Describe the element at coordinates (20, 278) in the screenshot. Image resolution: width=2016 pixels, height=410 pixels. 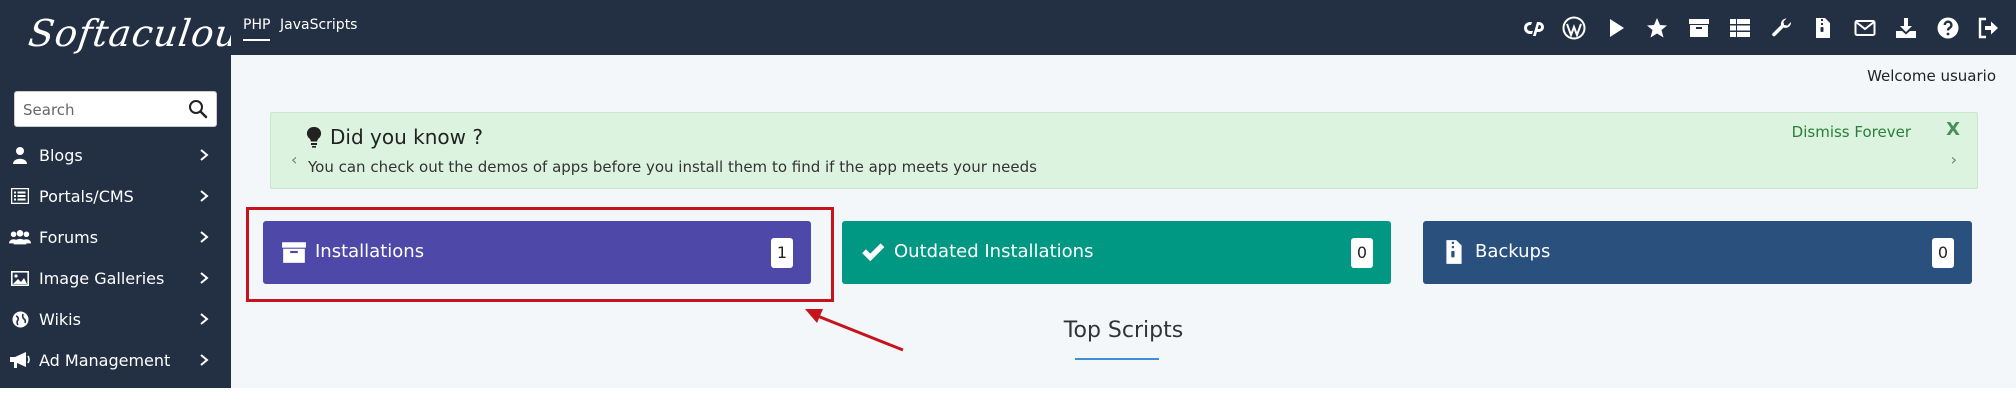
I see `image-icon` at that location.